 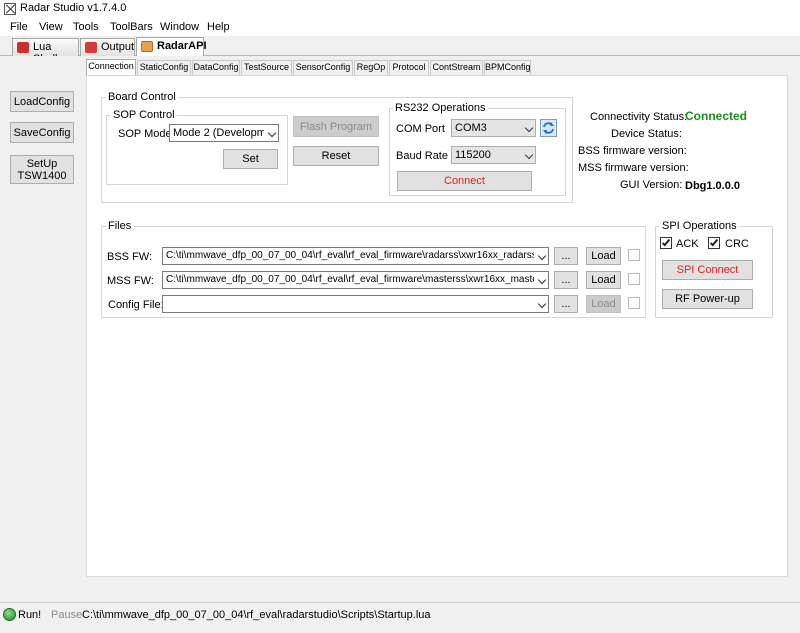 What do you see at coordinates (355, 304) in the screenshot?
I see `config-file-path-select` at bounding box center [355, 304].